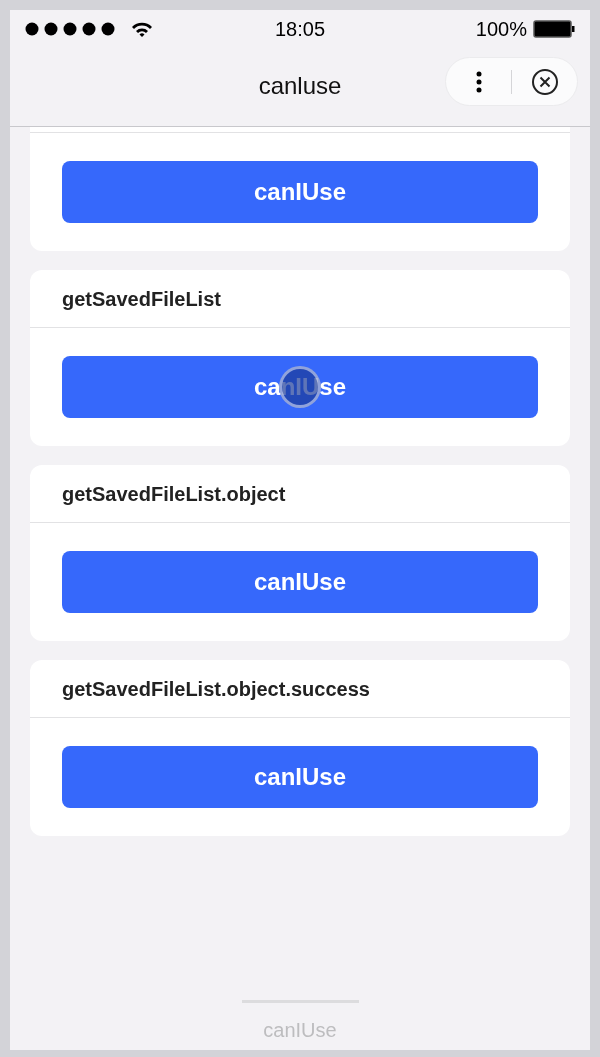  Describe the element at coordinates (300, 29) in the screenshot. I see `status-time: 18:05` at that location.